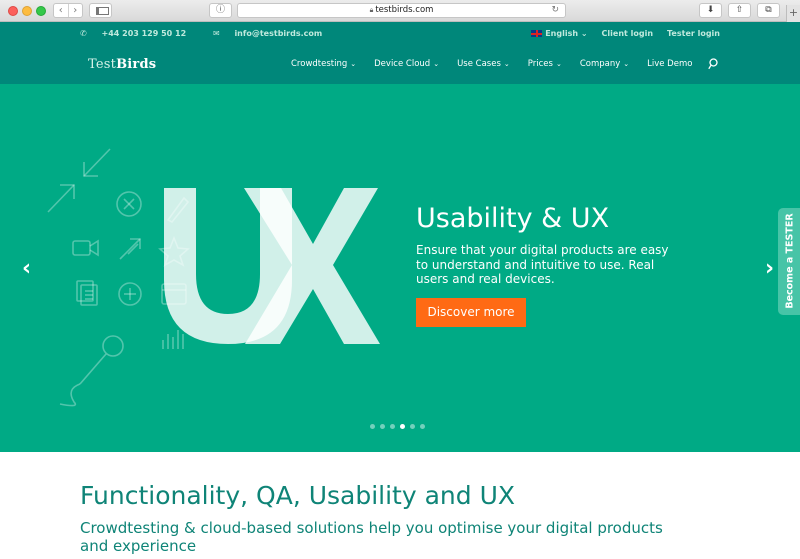 The width and height of the screenshot is (800, 559). Describe the element at coordinates (402, 426) in the screenshot. I see `slider-dot-active` at that location.